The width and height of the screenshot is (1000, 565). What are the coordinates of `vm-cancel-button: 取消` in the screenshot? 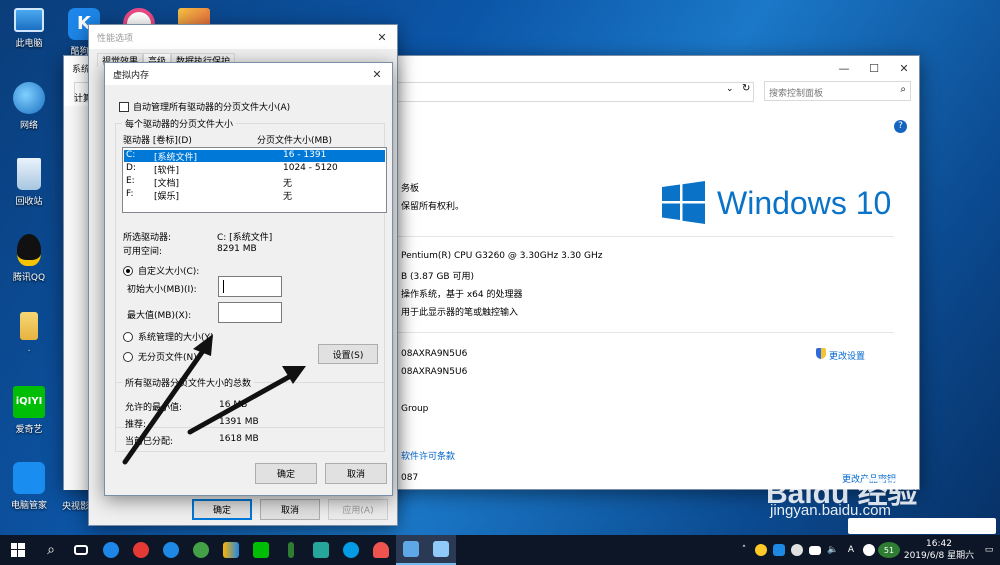 It's located at (356, 473).